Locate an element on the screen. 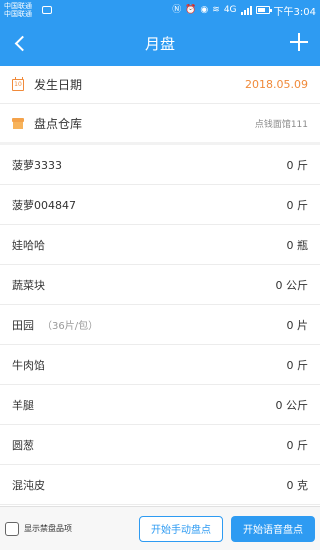 The width and height of the screenshot is (320, 550). carrier-info: 中国联通 中国联通 is located at coordinates (22, 10).